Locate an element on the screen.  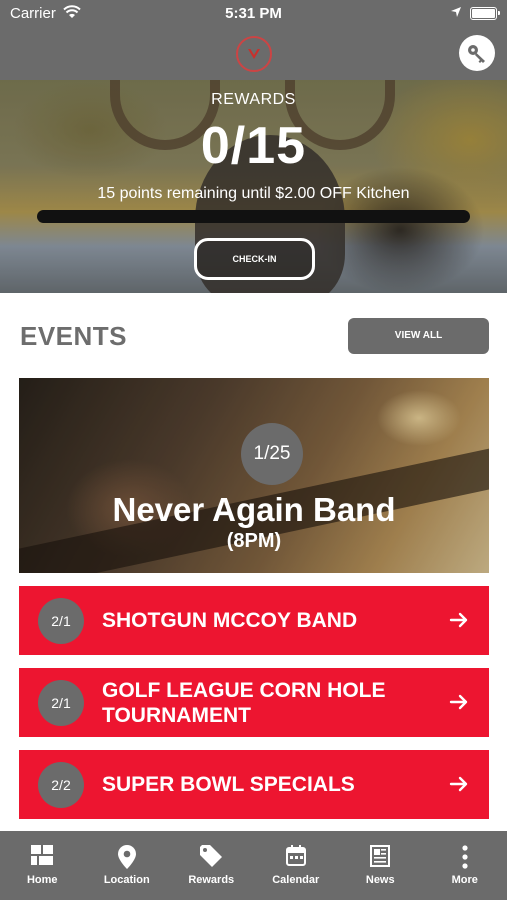
tab-news: News is located at coordinates (380, 865).